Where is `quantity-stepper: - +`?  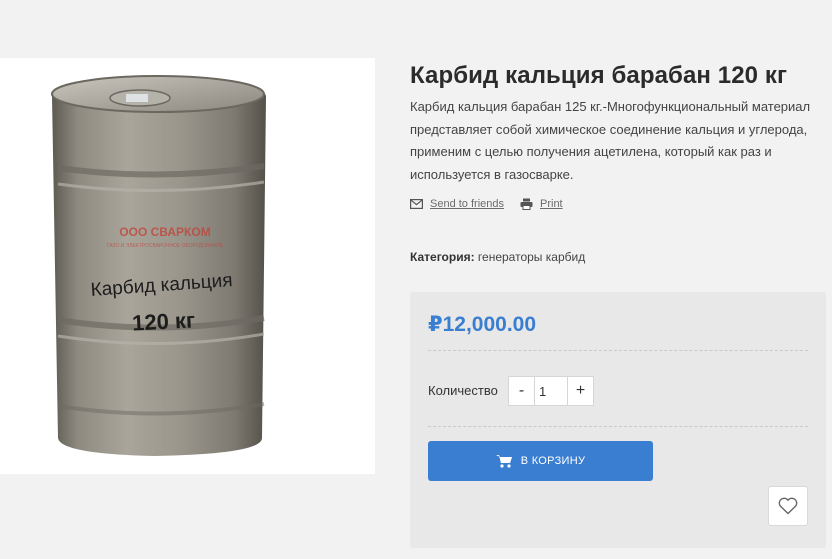
quantity-stepper: - + is located at coordinates (551, 391).